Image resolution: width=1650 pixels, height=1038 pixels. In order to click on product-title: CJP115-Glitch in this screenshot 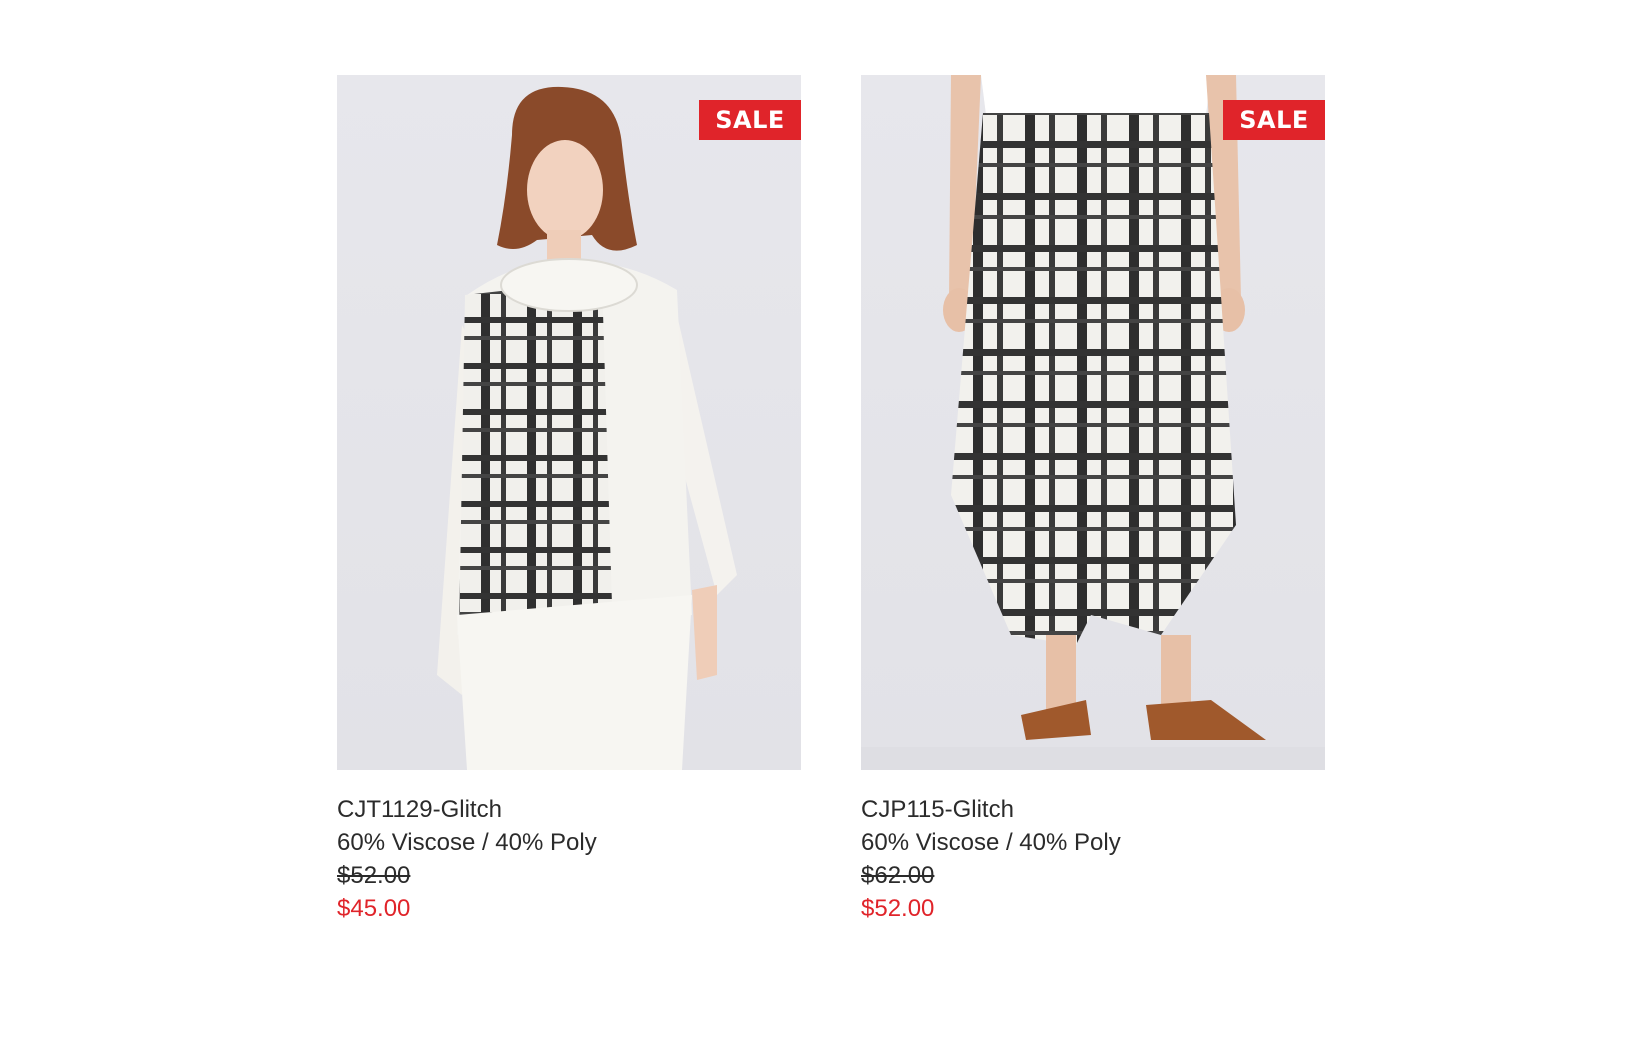, I will do `click(1093, 809)`.